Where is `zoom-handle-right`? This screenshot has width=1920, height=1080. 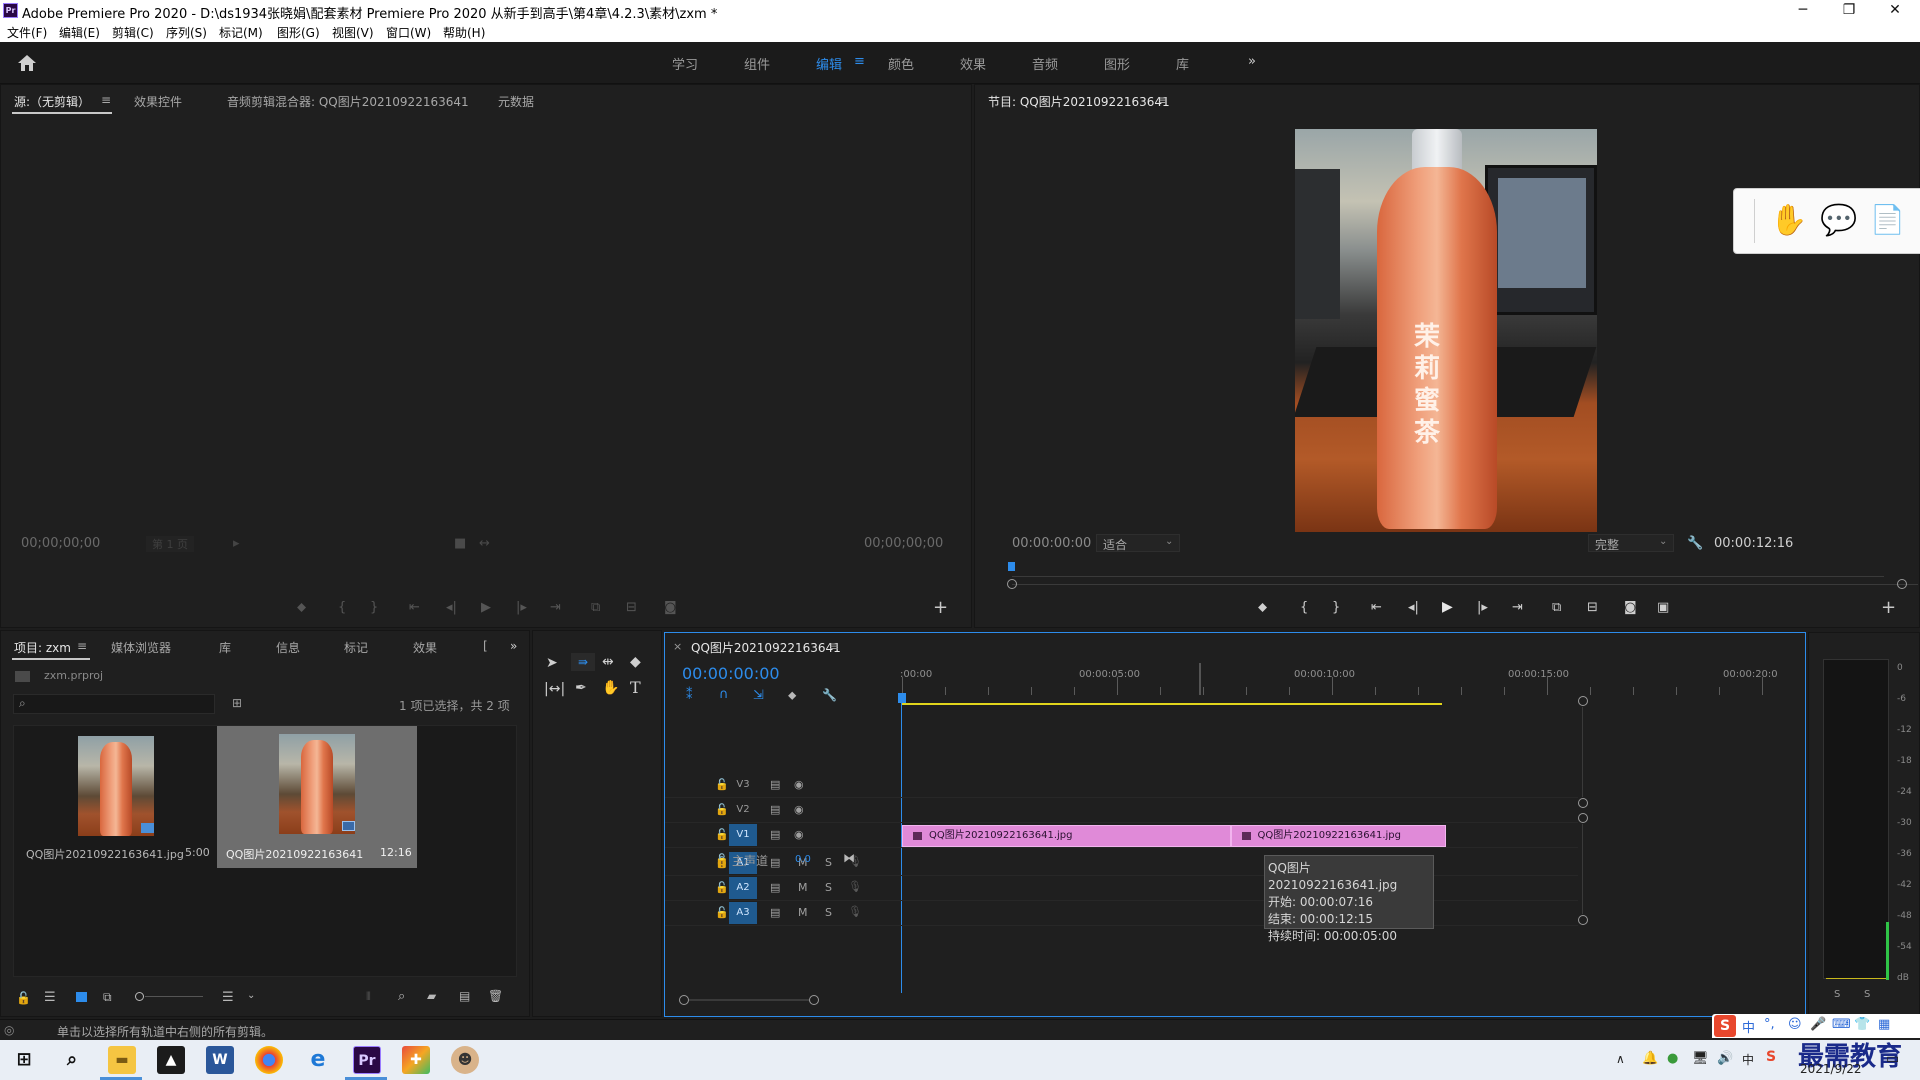
zoom-handle-right is located at coordinates (1902, 584).